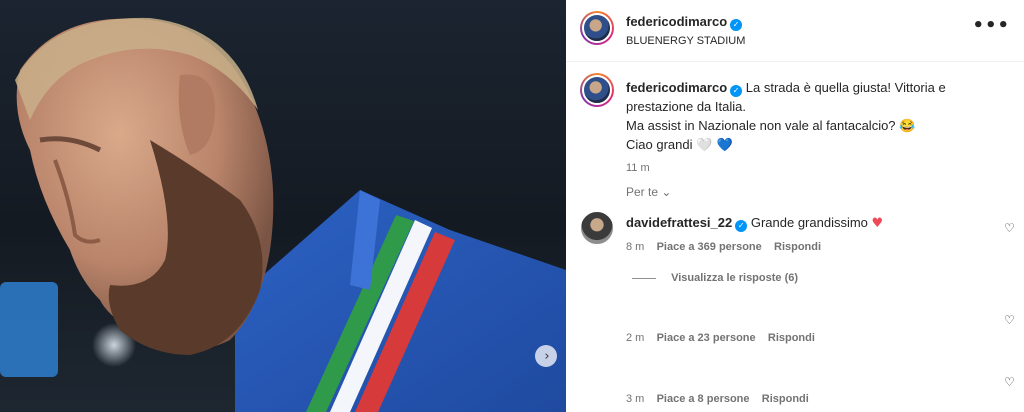 Image resolution: width=1024 pixels, height=412 pixels. I want to click on caption-timestamp: 11 m, so click(638, 168).